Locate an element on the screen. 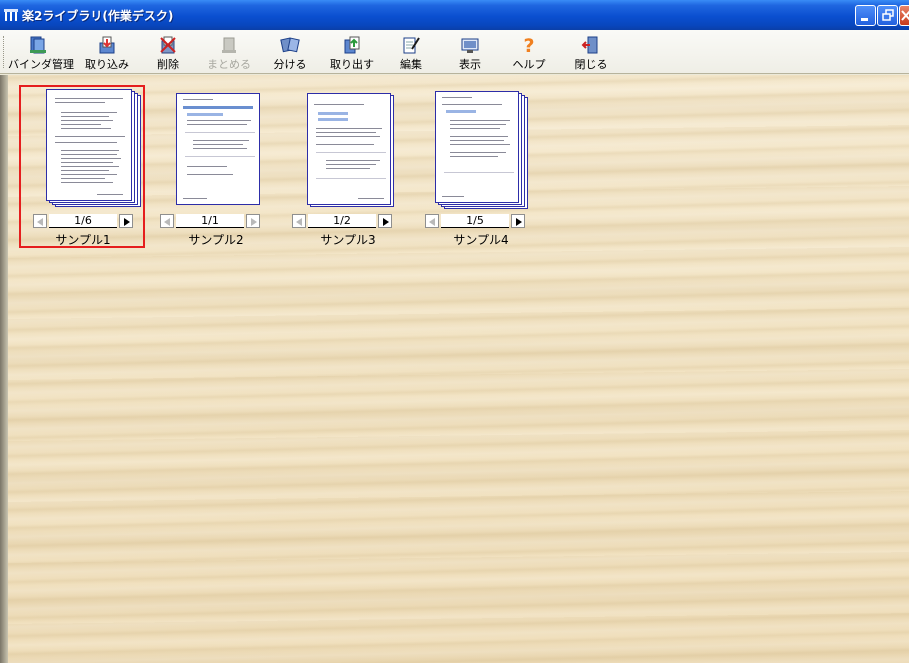 The image size is (909, 663). help-button: ? ヘルプ is located at coordinates (529, 52).